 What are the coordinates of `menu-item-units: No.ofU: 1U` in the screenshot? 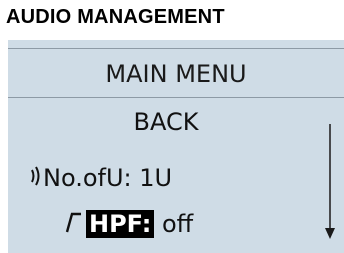 It's located at (100, 177).